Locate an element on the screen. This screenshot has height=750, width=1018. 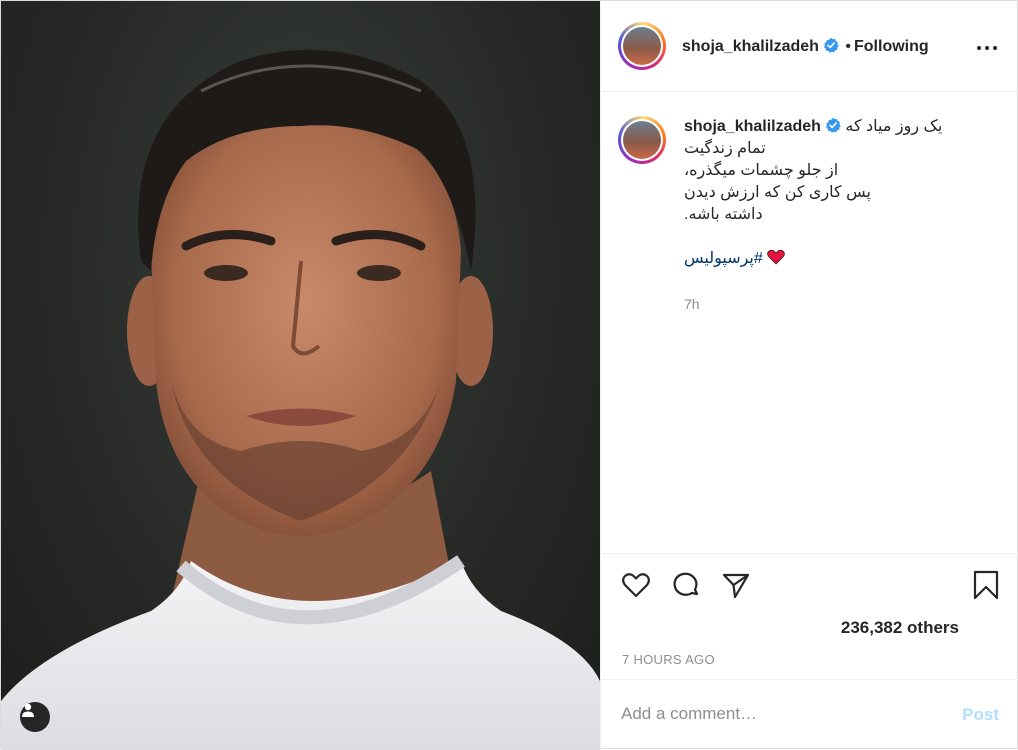
following-button: Following is located at coordinates (891, 46).